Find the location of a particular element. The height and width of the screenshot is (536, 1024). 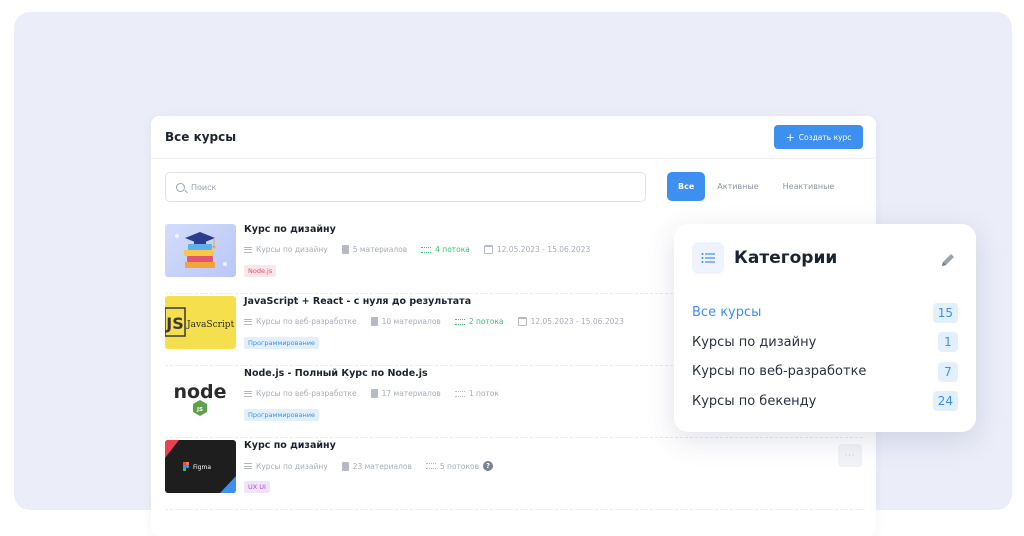

course-thumbnail is located at coordinates (200, 250).